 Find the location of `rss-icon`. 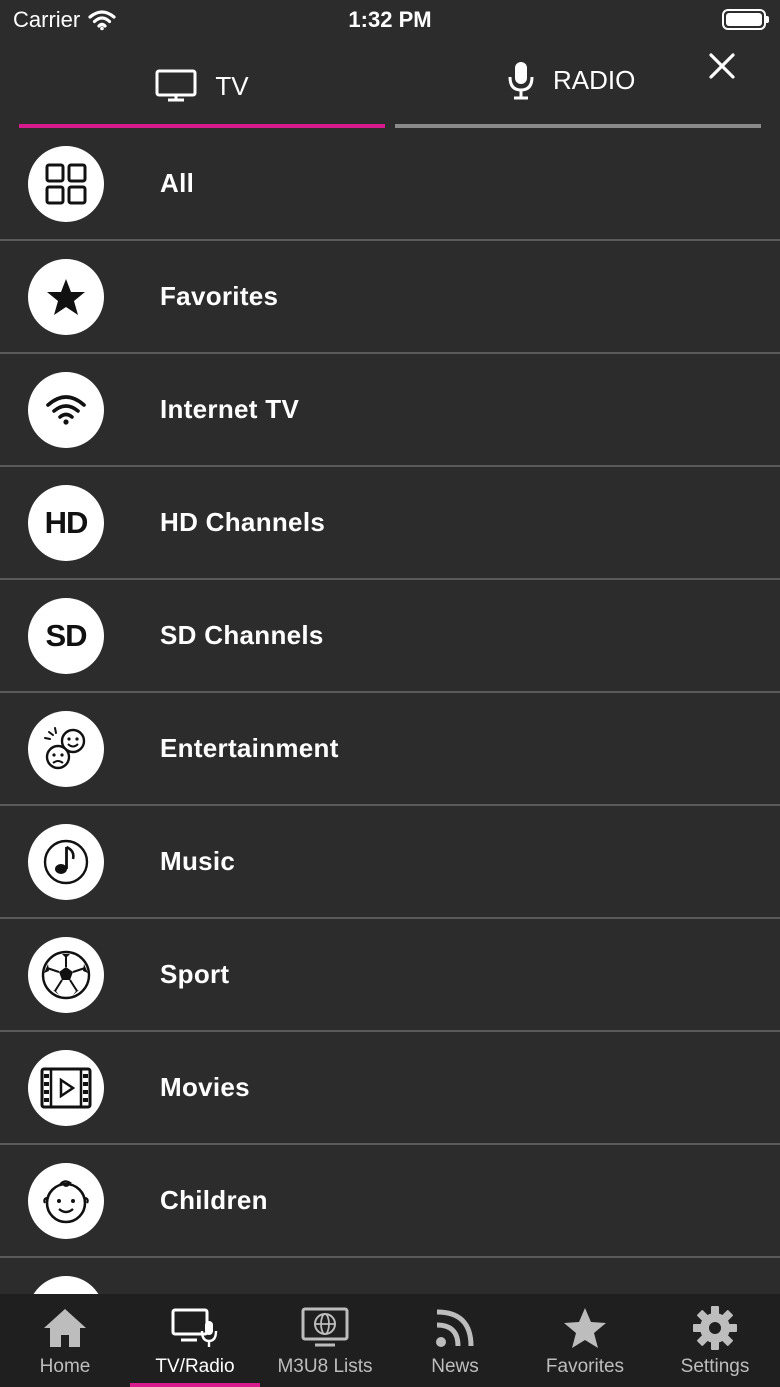

rss-icon is located at coordinates (455, 1328).